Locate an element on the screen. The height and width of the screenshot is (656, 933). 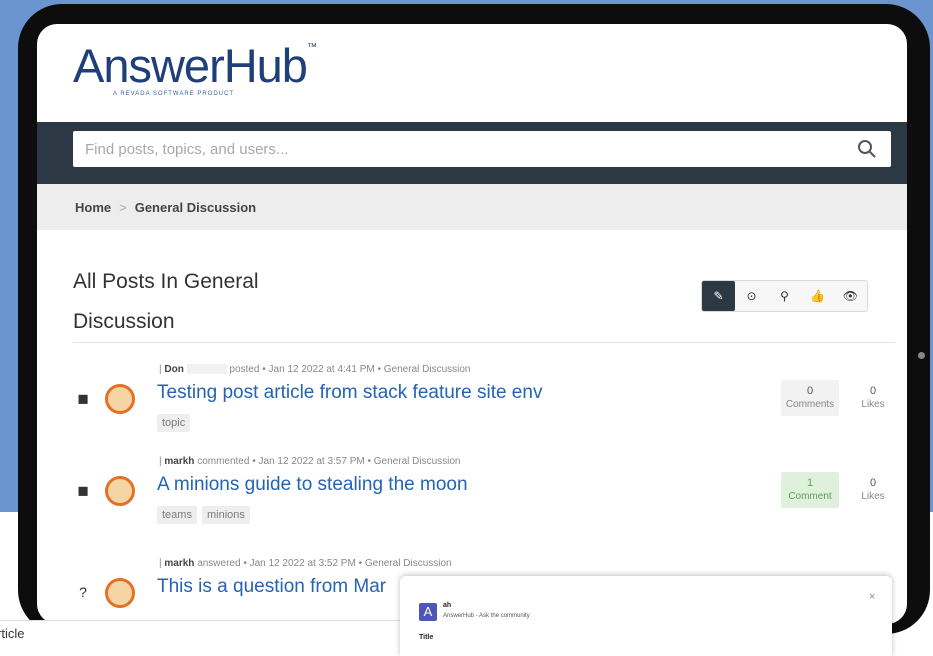
thumbs-up-icon: 👍 is located at coordinates (817, 296).